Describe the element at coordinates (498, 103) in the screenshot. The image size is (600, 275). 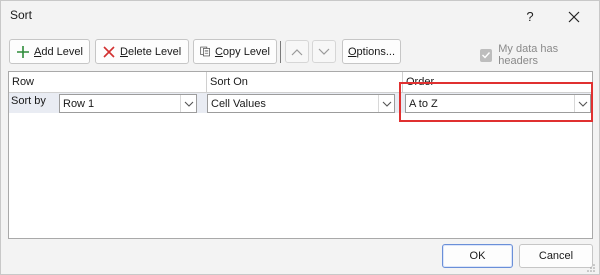
I see `order-select: A to Z` at that location.